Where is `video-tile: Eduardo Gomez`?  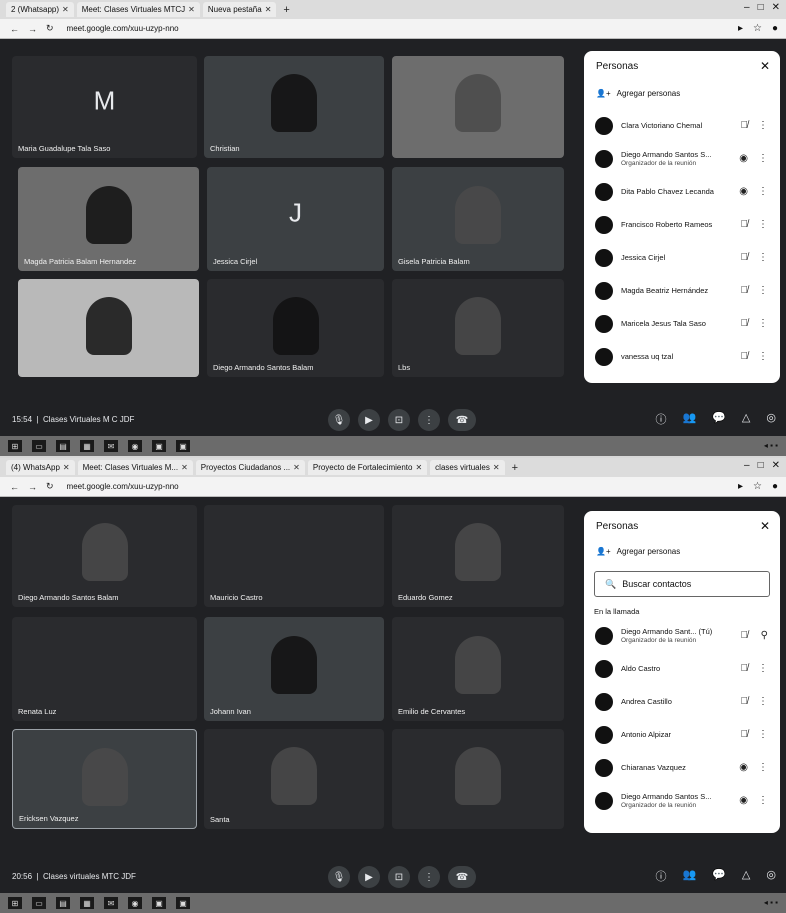
video-tile: Eduardo Gomez is located at coordinates (478, 556).